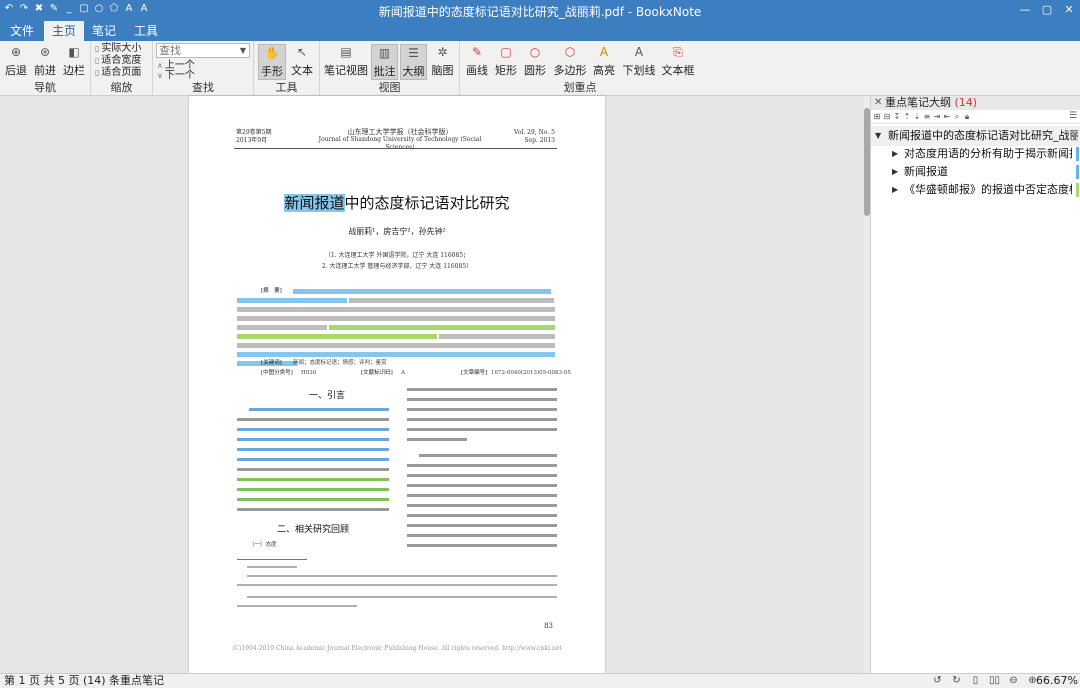  I want to click on article-authors: 战丽莉¹，房吉宁²，孙先钟², so click(397, 231).